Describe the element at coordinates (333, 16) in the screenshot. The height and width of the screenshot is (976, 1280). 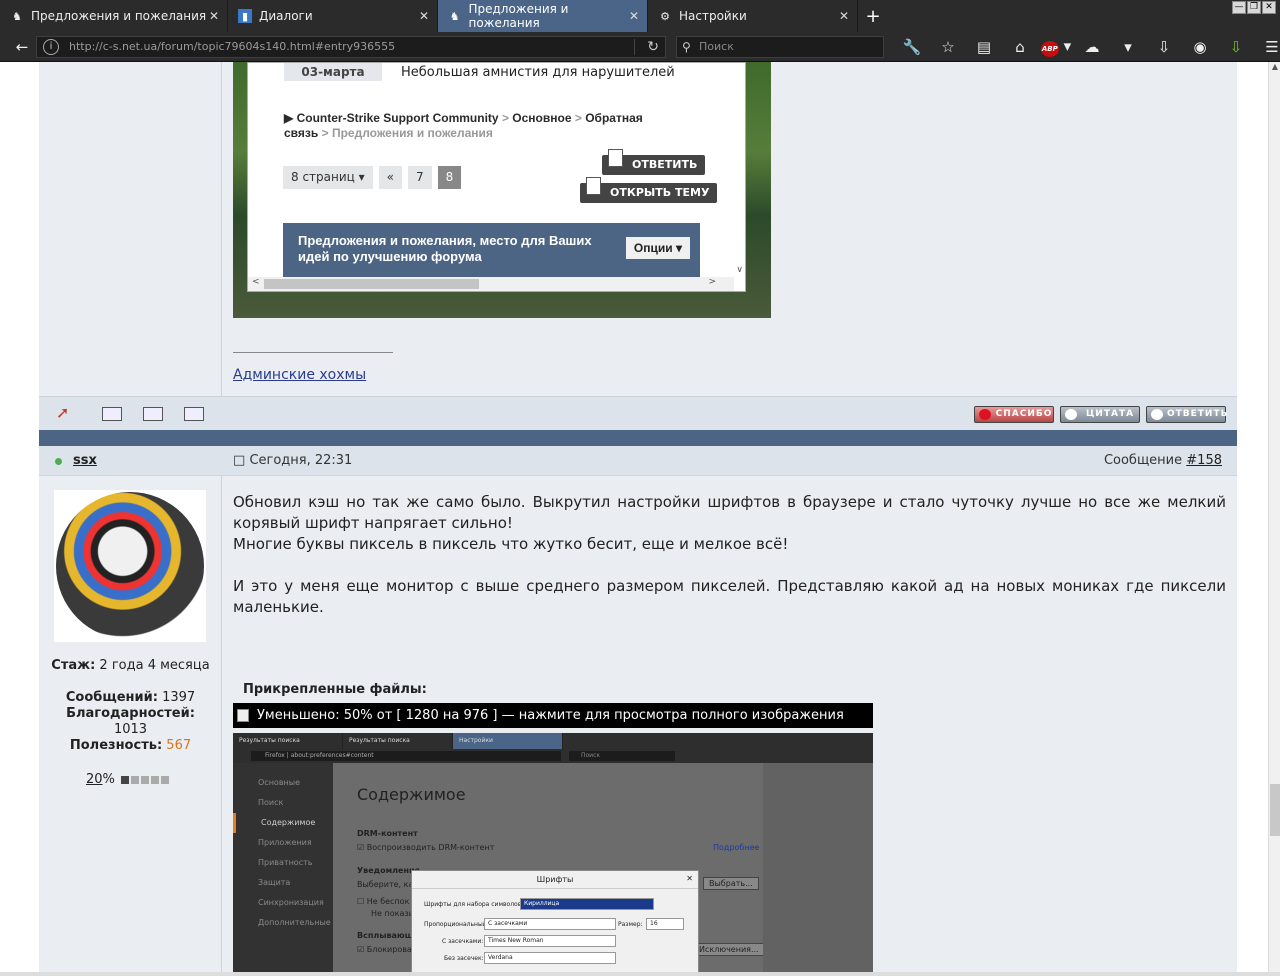
I see `tab-1: ▮ Диалоги ✕` at that location.